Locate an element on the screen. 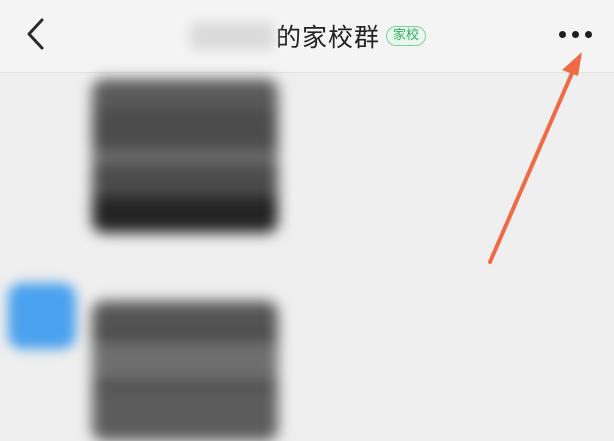 This screenshot has height=441, width=614. blurred-group-name is located at coordinates (232, 36).